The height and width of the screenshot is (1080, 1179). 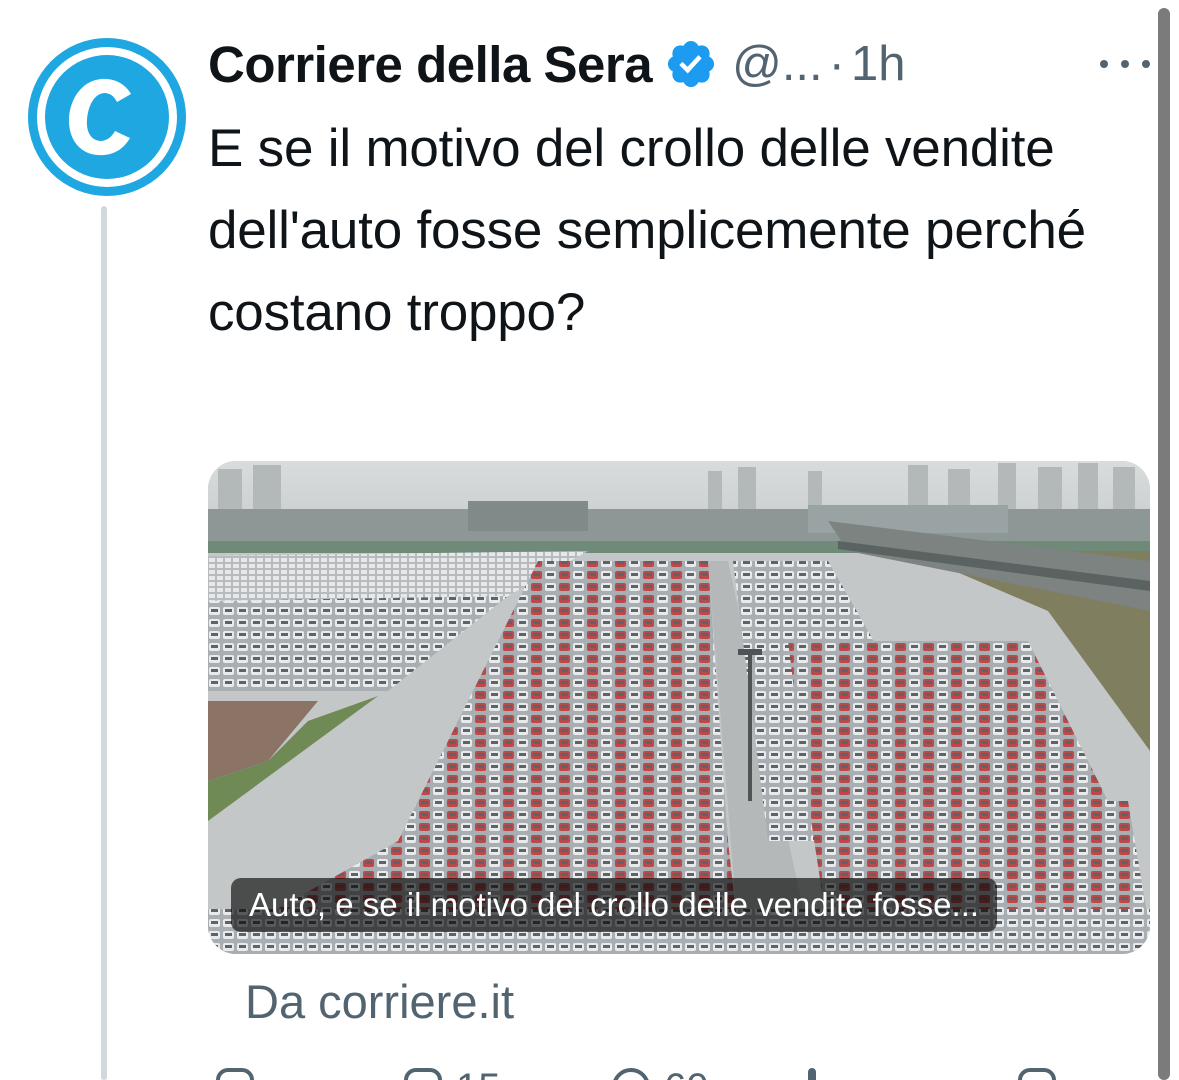 I want to click on action-bar: 15 60, so click(x=678, y=1074).